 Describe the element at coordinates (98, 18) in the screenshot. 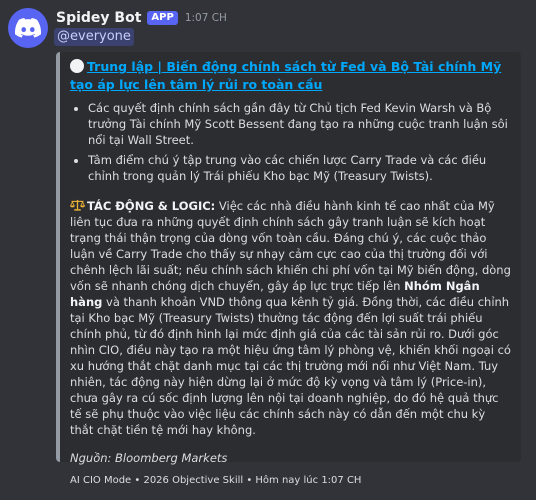

I see `bot-username: Spidey Bot` at that location.